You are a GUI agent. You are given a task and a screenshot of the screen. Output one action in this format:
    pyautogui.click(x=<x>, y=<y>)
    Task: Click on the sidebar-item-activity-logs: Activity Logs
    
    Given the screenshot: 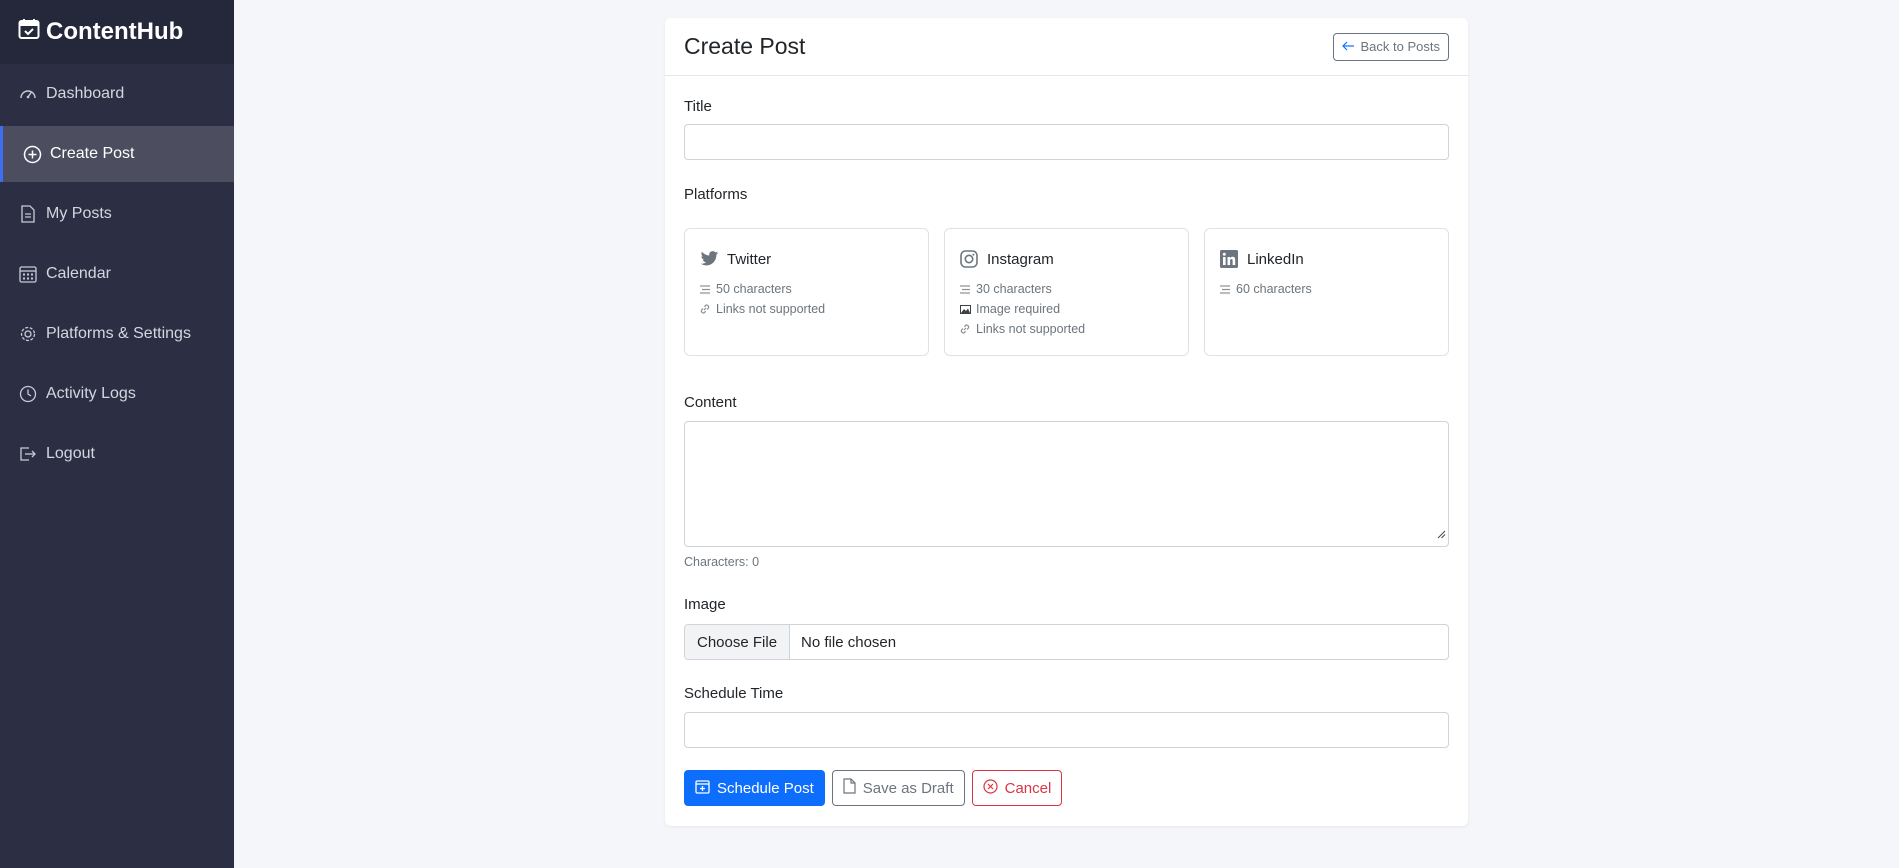 What is the action you would take?
    pyautogui.click(x=117, y=394)
    